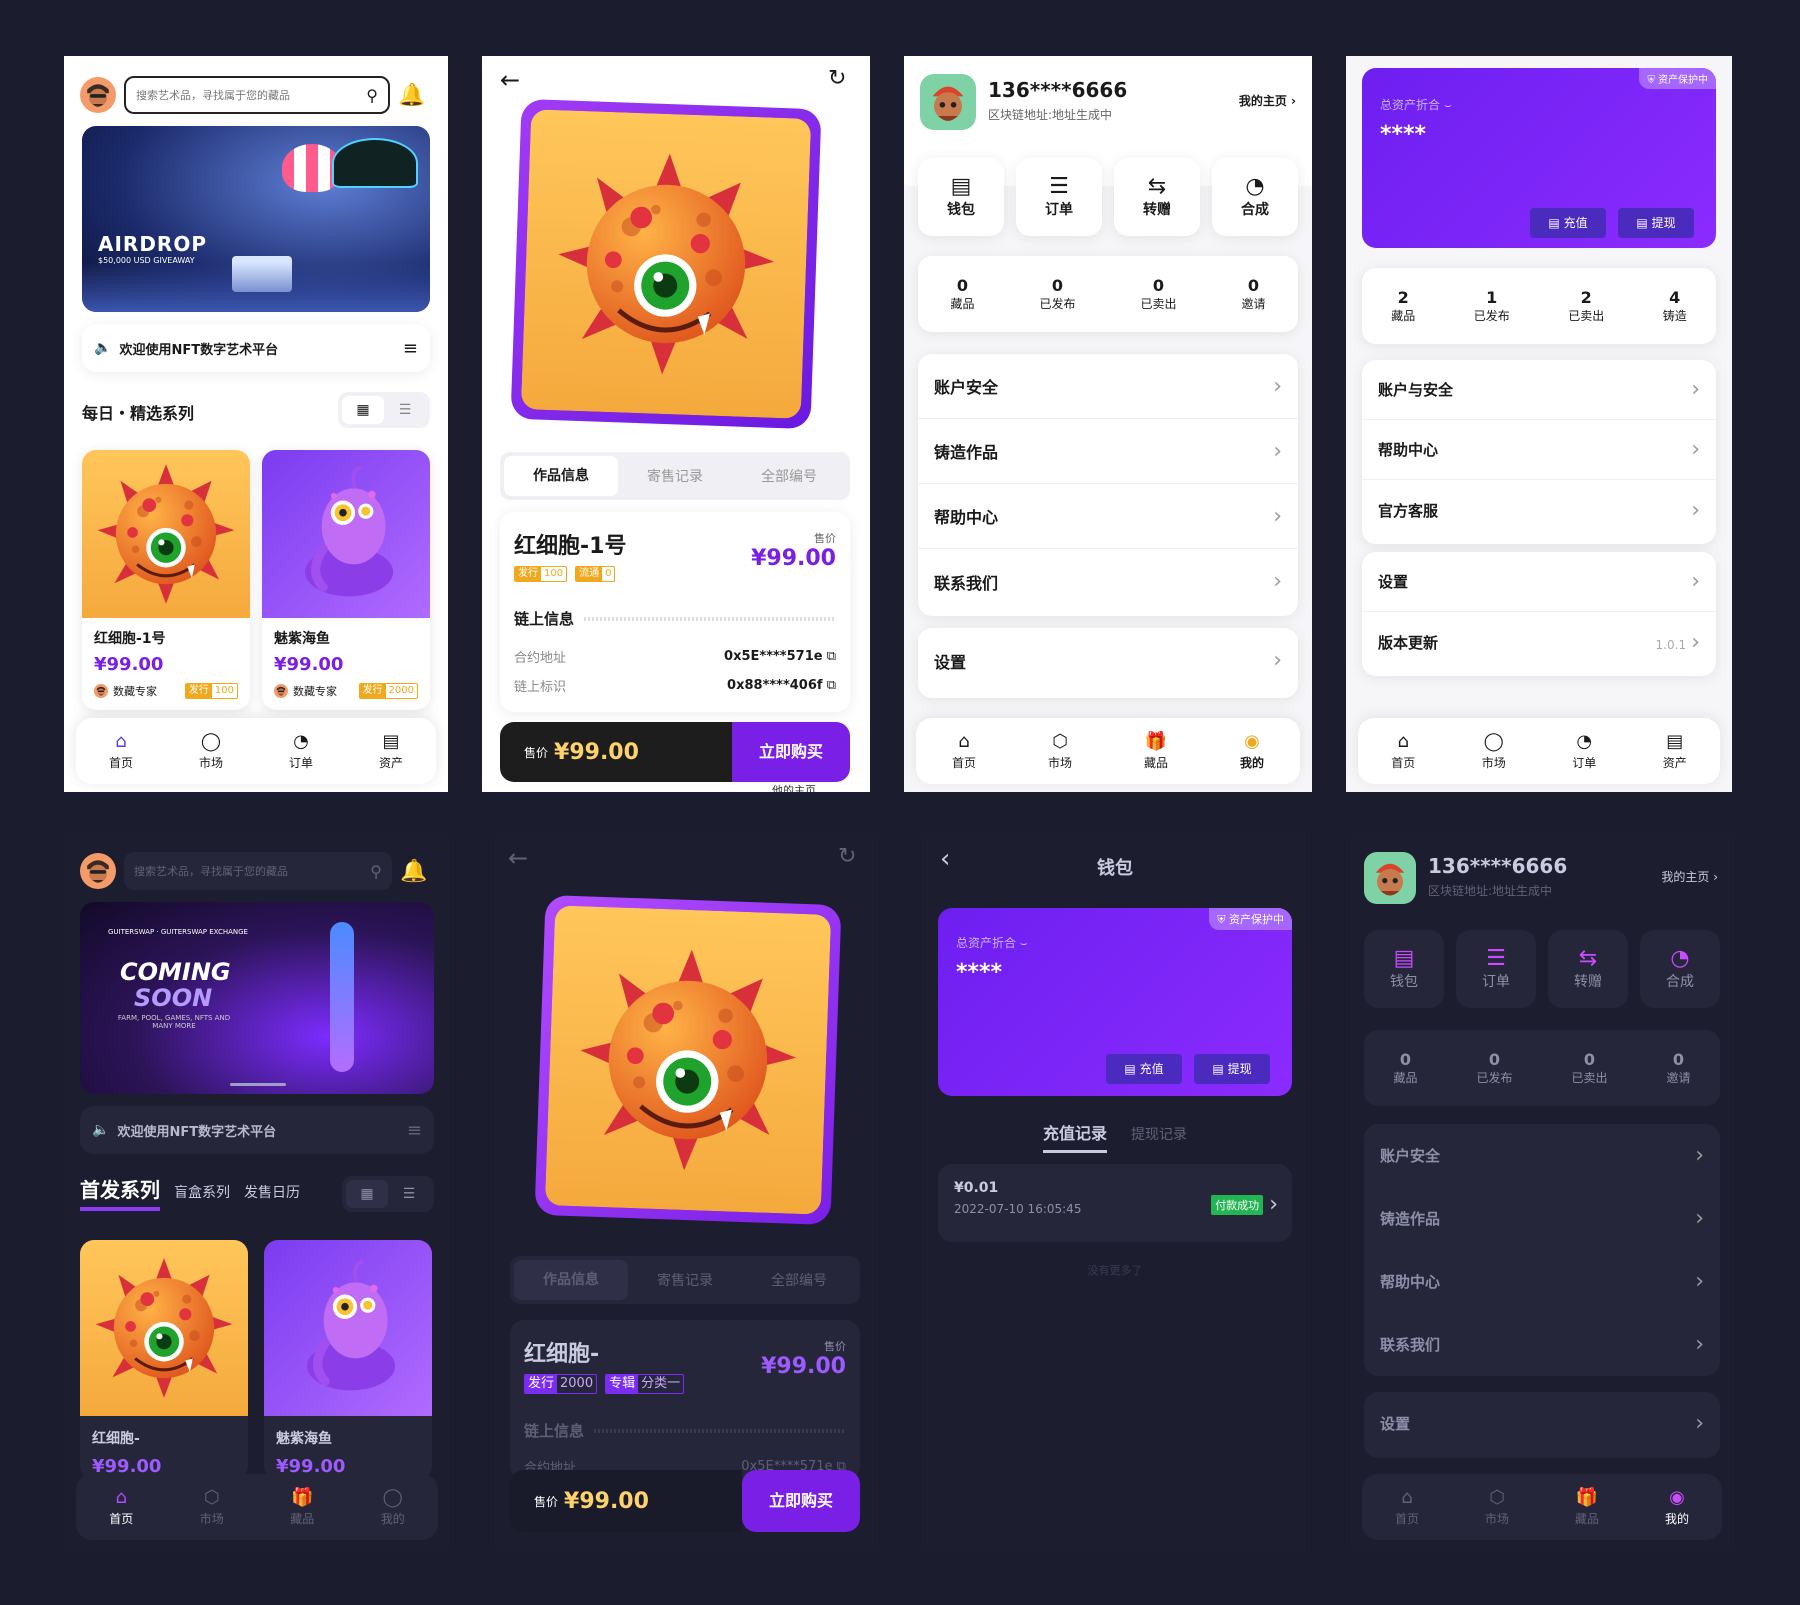  What do you see at coordinates (1586, 306) in the screenshot?
I see `stat-sold: 2 已卖出` at bounding box center [1586, 306].